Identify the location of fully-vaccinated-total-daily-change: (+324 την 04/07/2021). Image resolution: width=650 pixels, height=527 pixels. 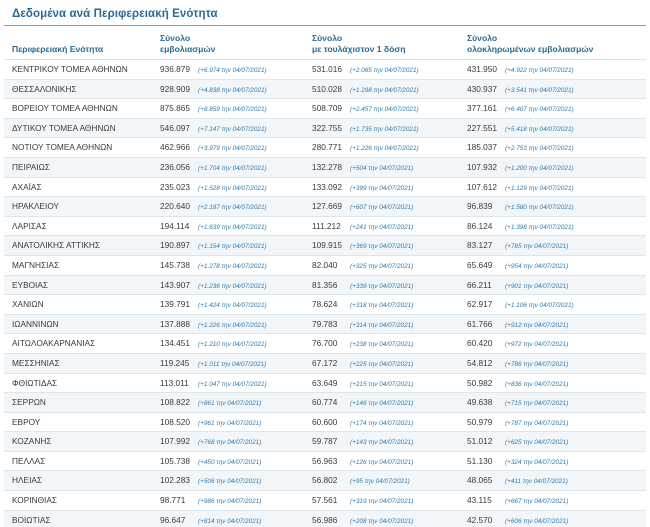
(537, 462).